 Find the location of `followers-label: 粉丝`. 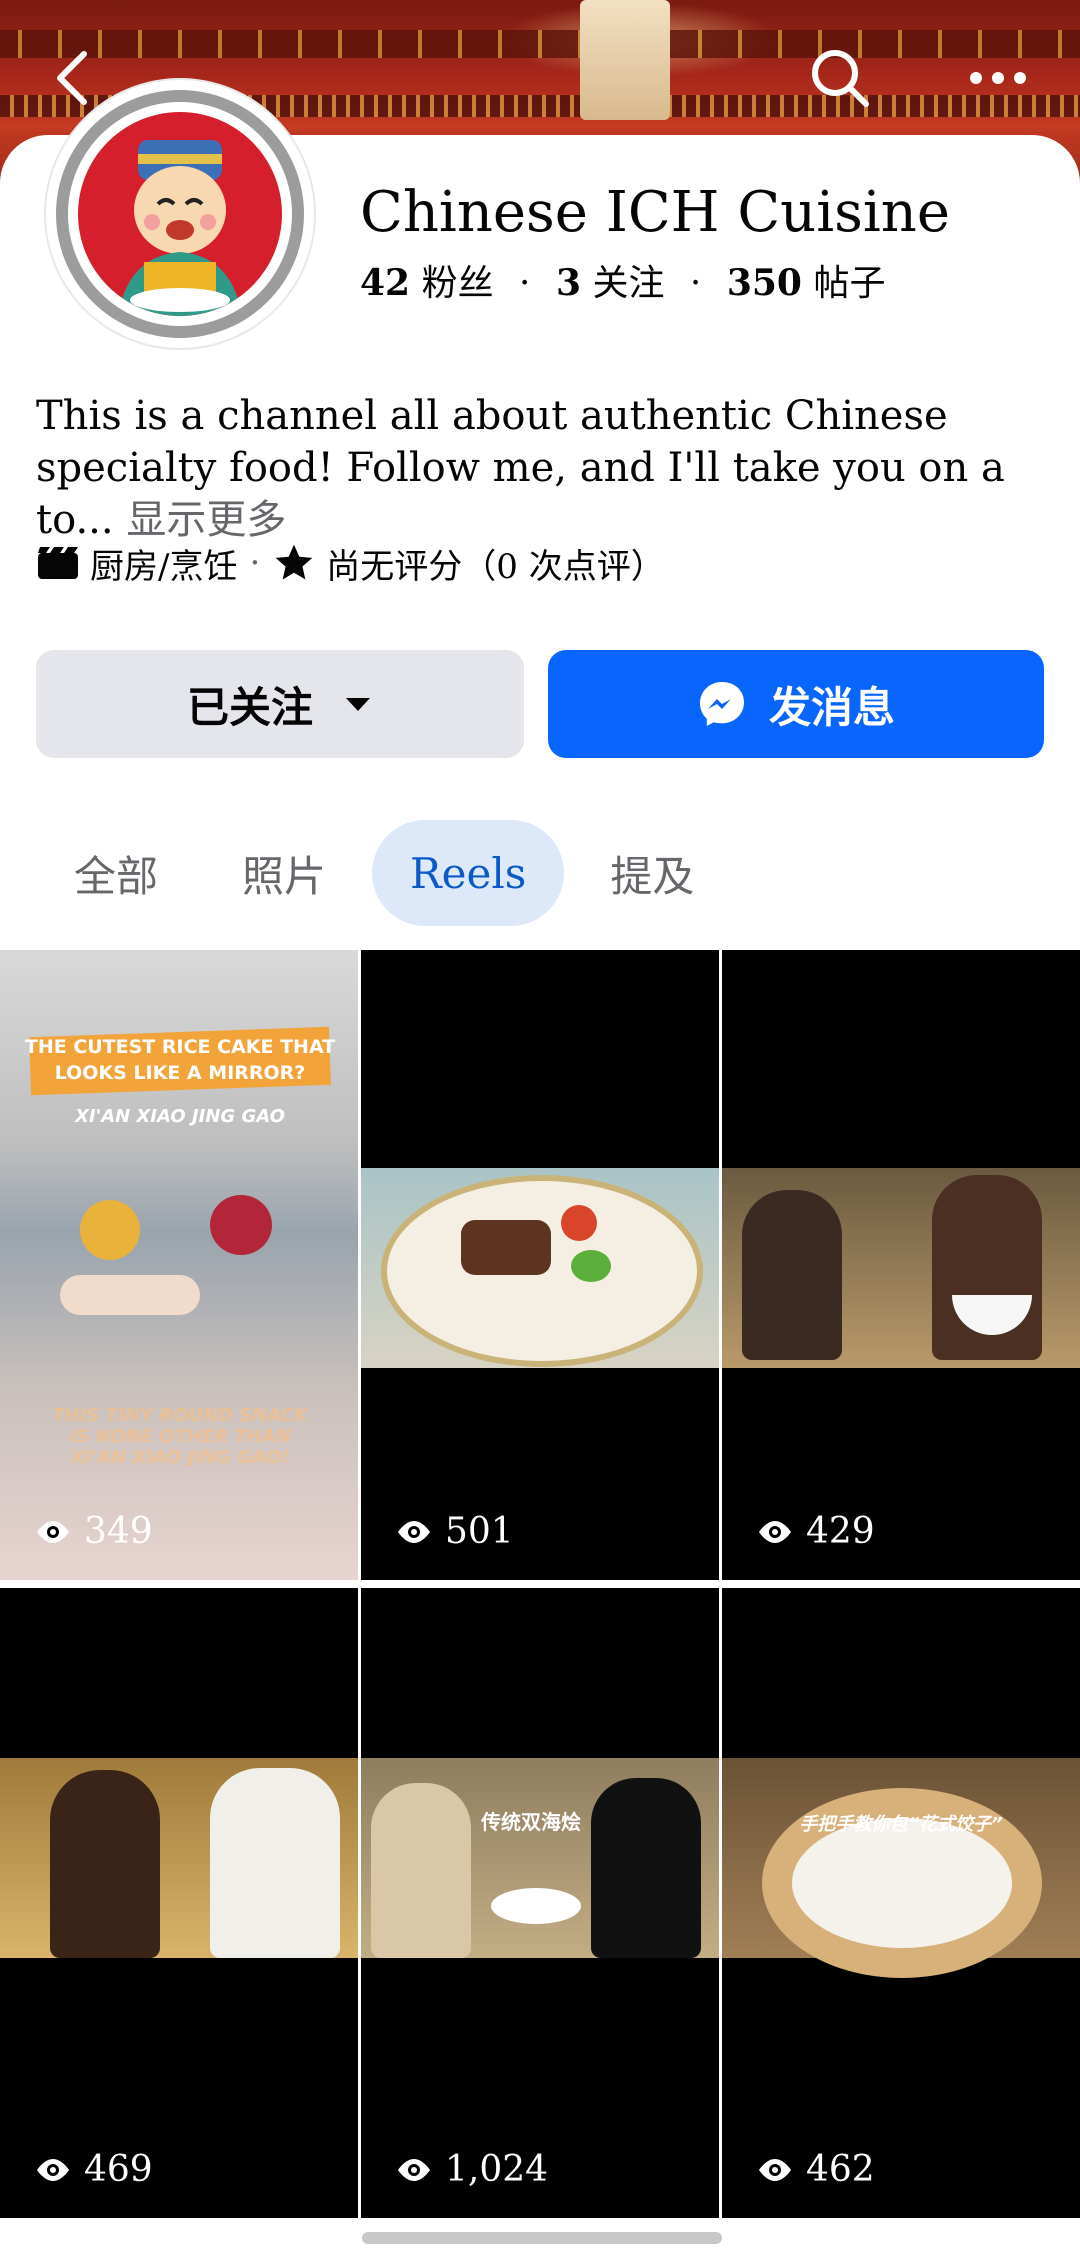

followers-label: 粉丝 is located at coordinates (458, 283).